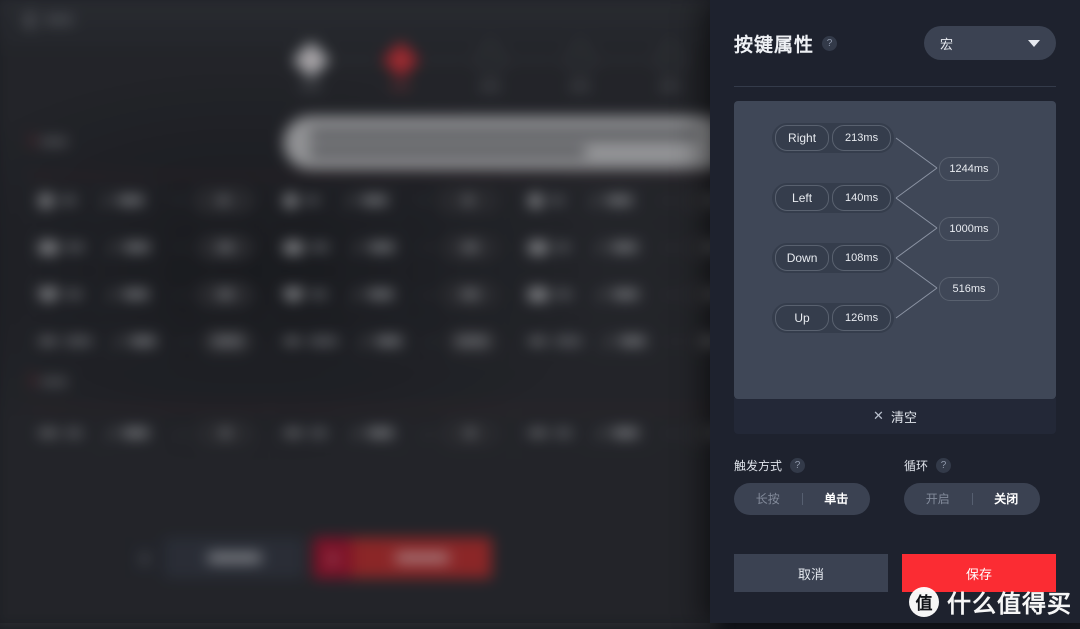  Describe the element at coordinates (1007, 499) in the screenshot. I see `loop-option-off: 关闭` at that location.